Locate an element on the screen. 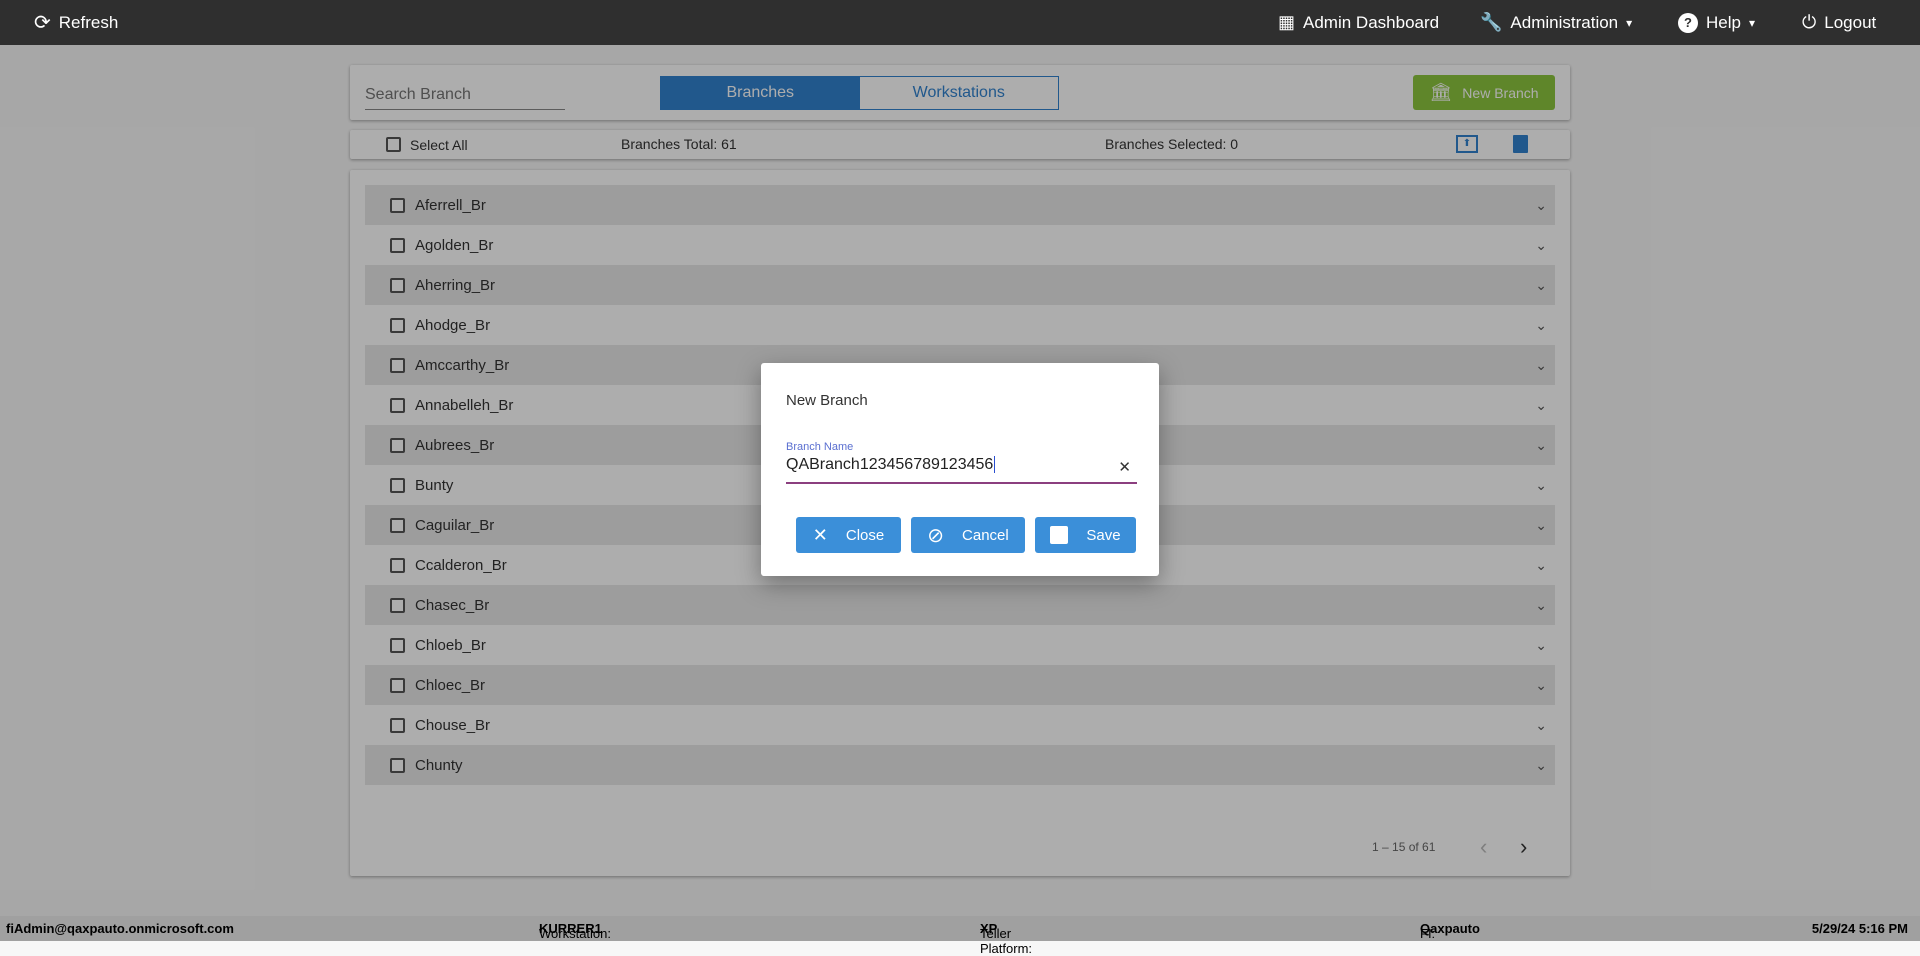 This screenshot has height=956, width=1920. refresh-button: ⟳ Refresh is located at coordinates (76, 22).